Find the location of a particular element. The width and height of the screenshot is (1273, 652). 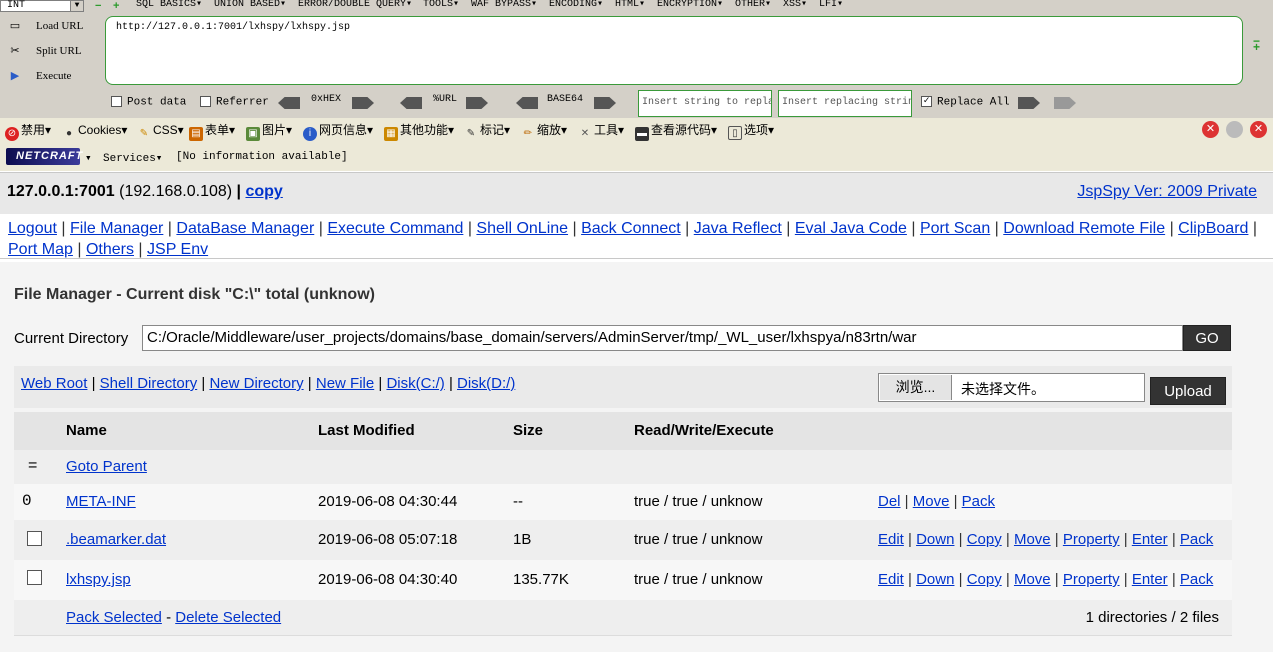

file-upload-input: 浏览... 未选择文件。 is located at coordinates (1011, 387).